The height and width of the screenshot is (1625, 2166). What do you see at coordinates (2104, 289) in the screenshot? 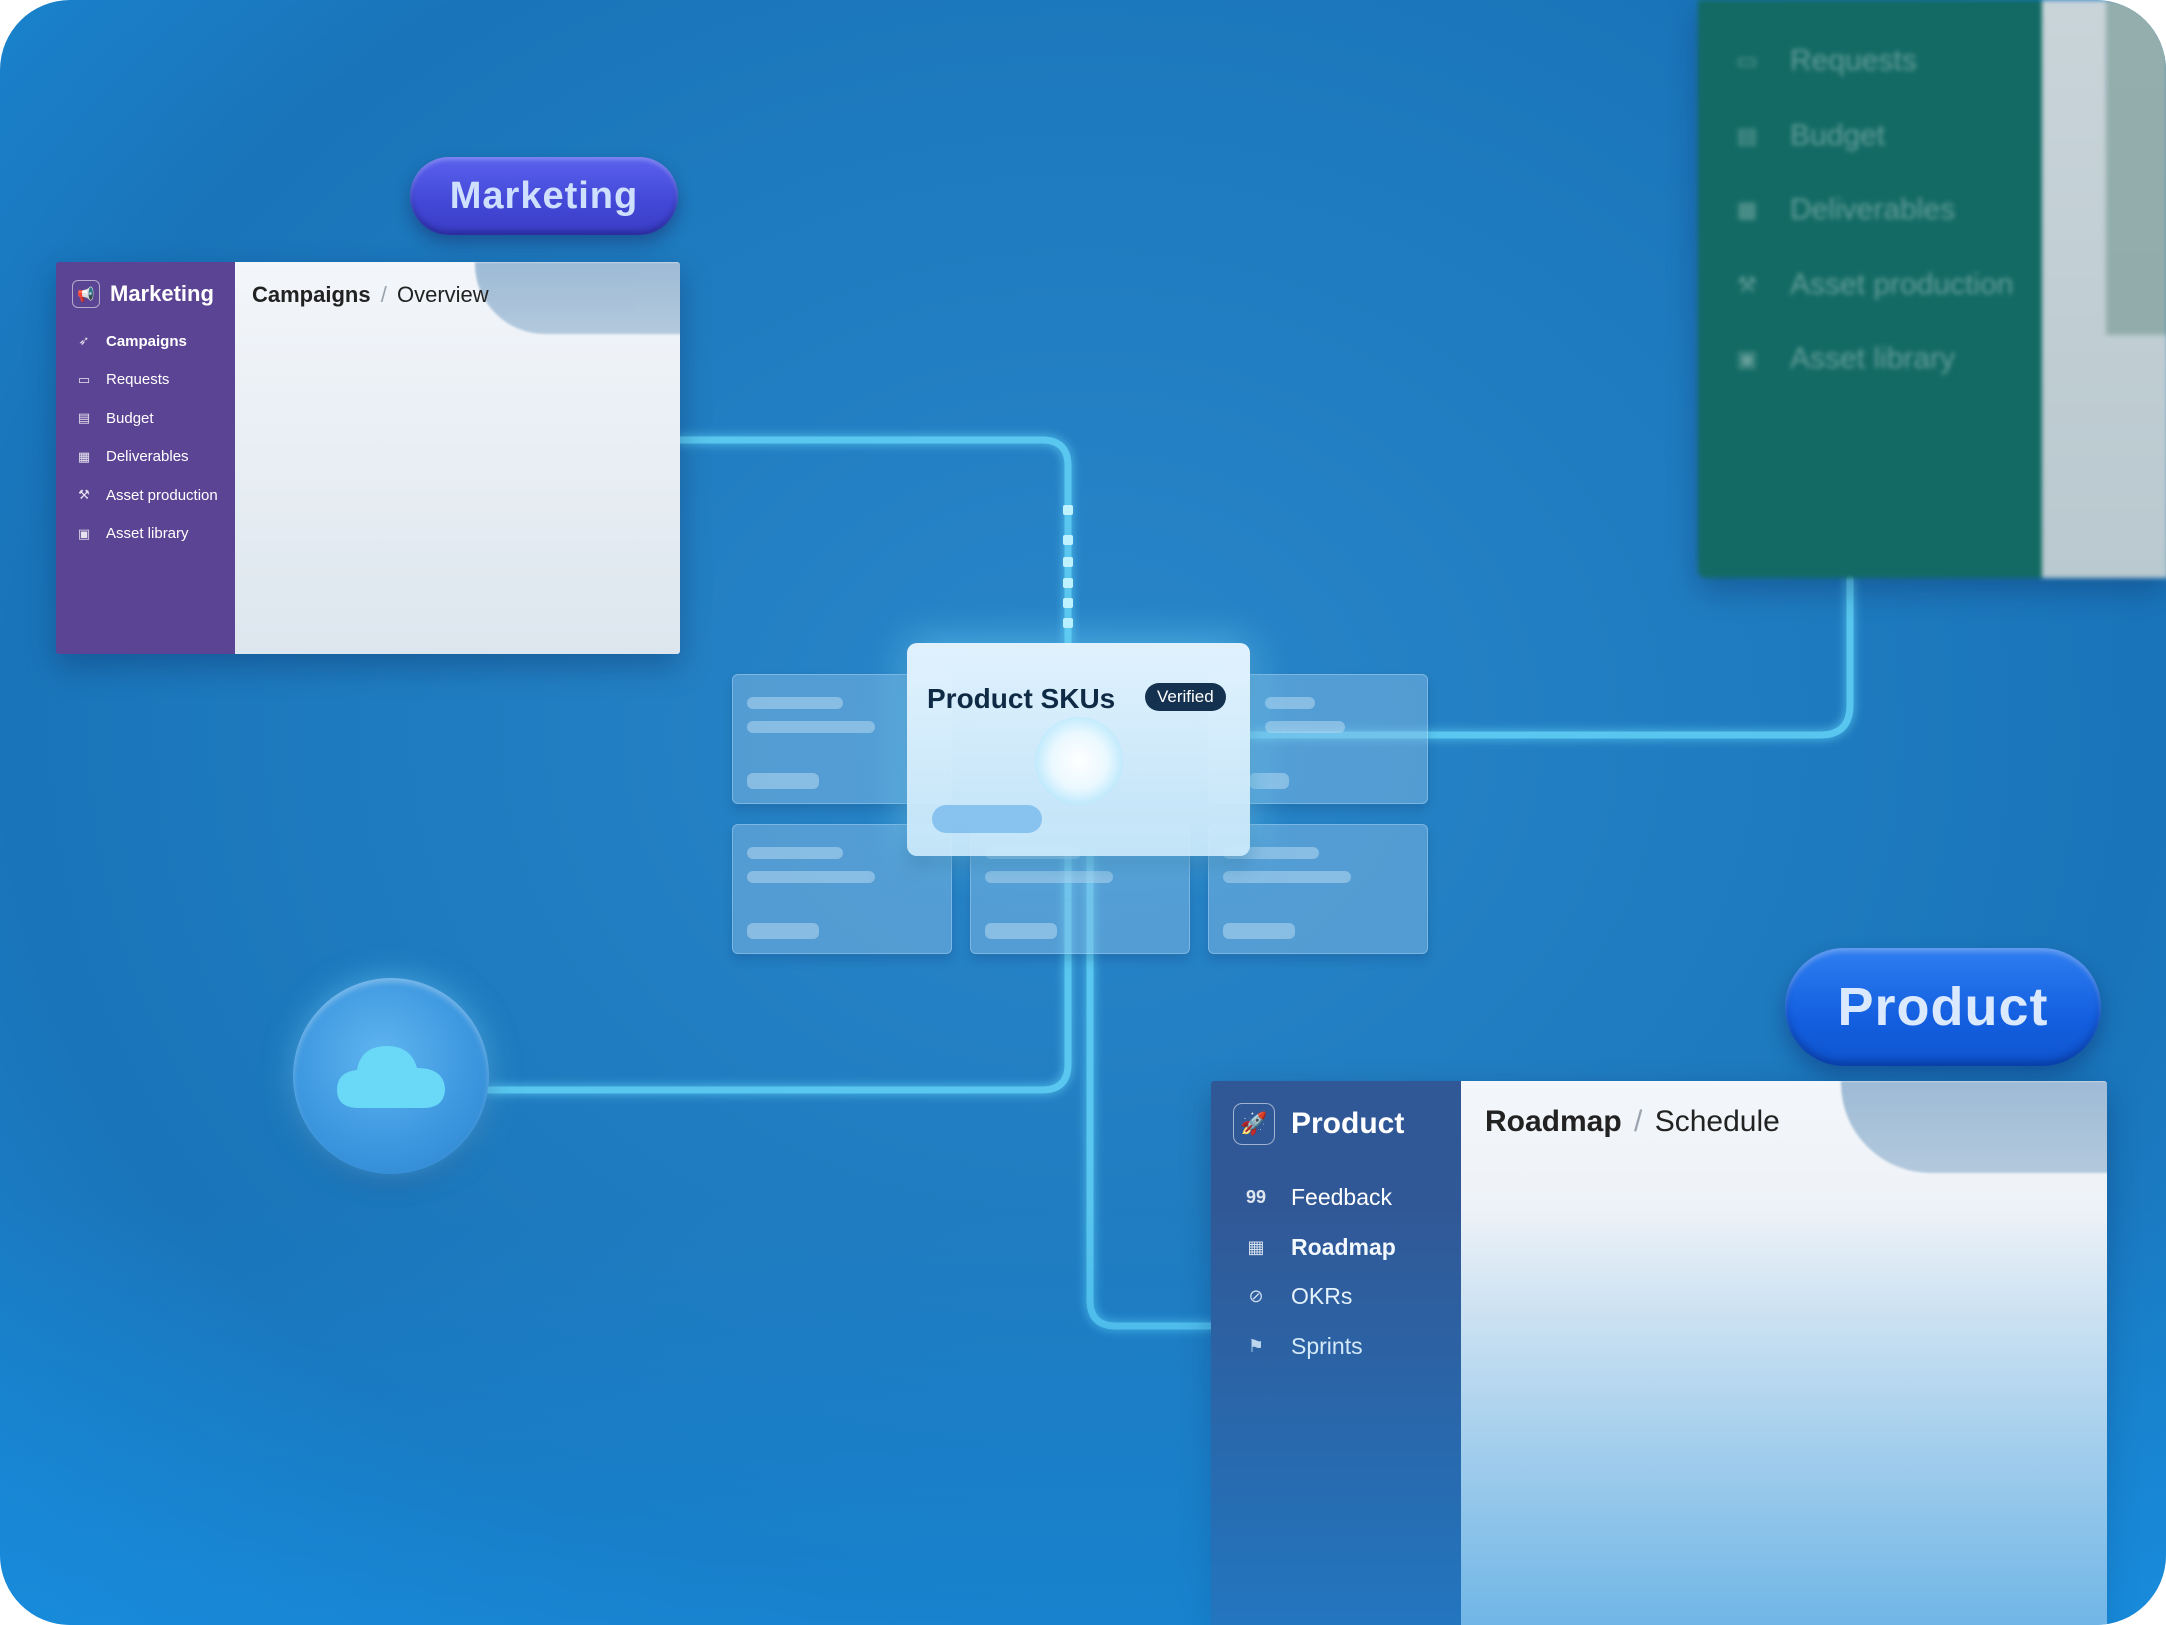
I see `green-main-panel` at bounding box center [2104, 289].